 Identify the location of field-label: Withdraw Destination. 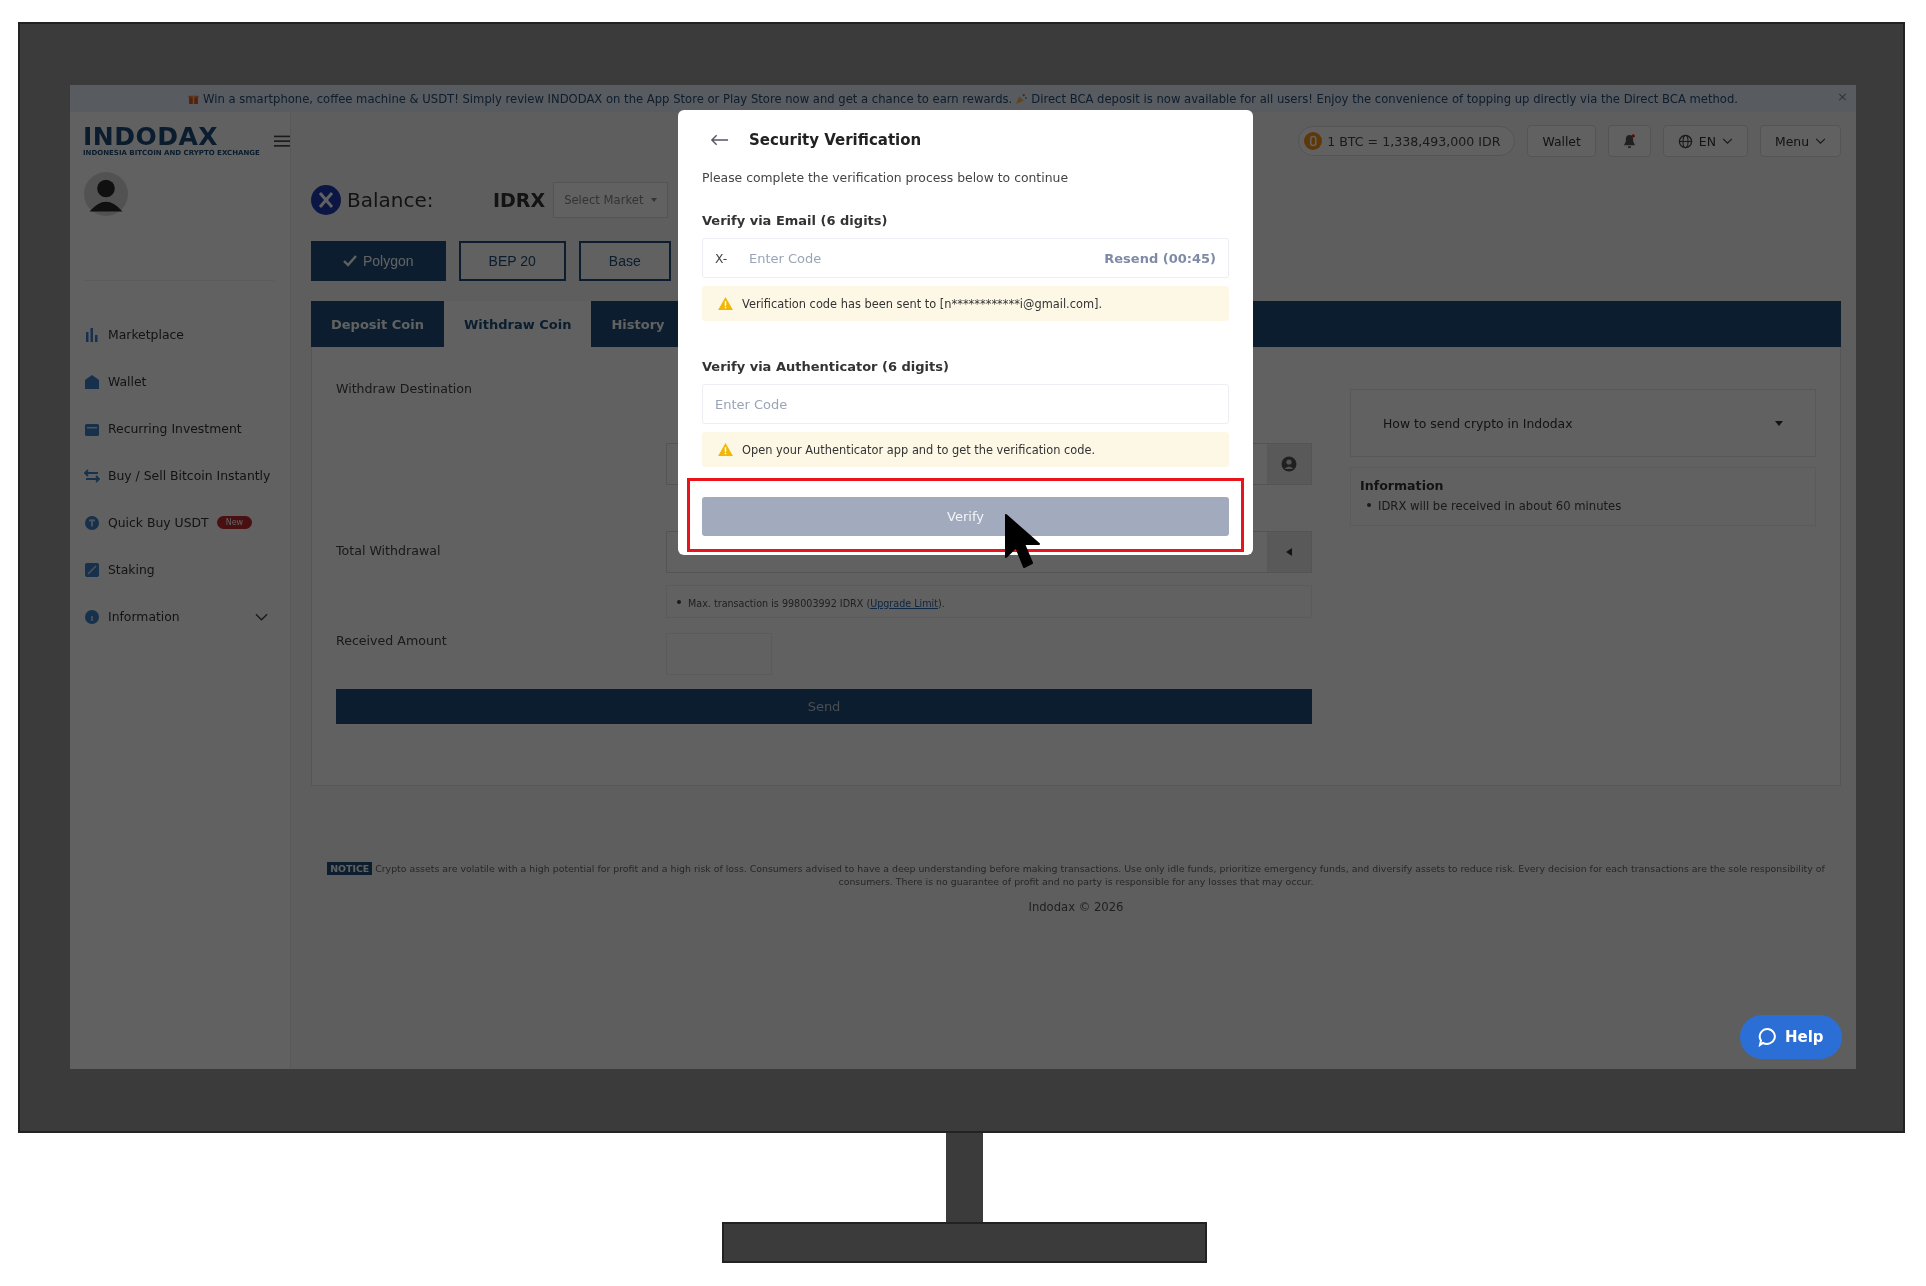
(405, 389).